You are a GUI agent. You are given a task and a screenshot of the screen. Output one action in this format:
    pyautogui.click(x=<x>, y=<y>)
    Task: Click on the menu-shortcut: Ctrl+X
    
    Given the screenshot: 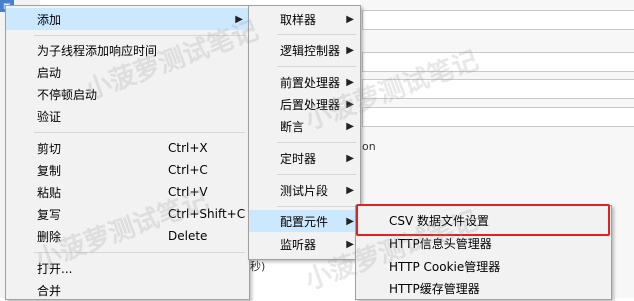 What is the action you would take?
    pyautogui.click(x=188, y=148)
    